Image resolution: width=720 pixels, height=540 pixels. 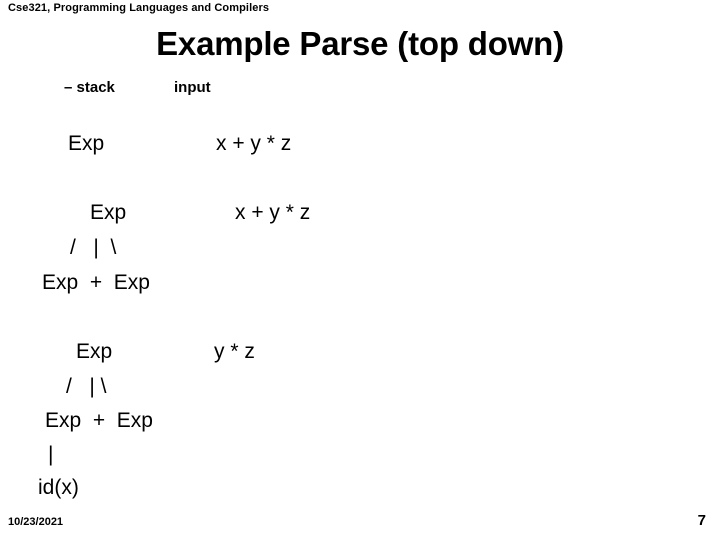 I want to click on slide-title: Example Parse (top down), so click(x=360, y=43).